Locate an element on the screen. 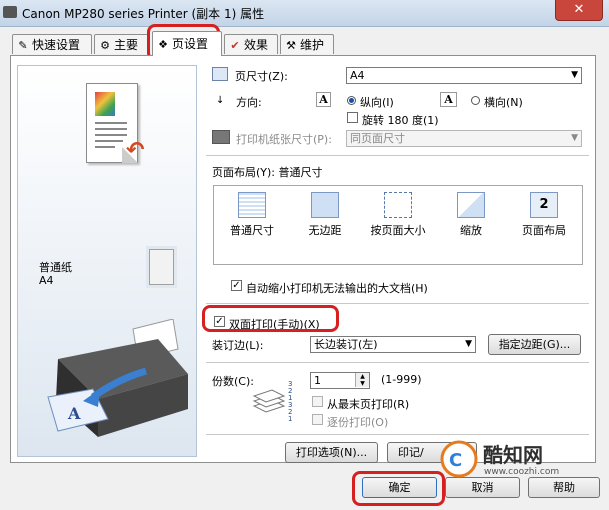 Image resolution: width=609 pixels, height=510 pixels. last-page-first-label: 从最末页打印(R) is located at coordinates (368, 404).